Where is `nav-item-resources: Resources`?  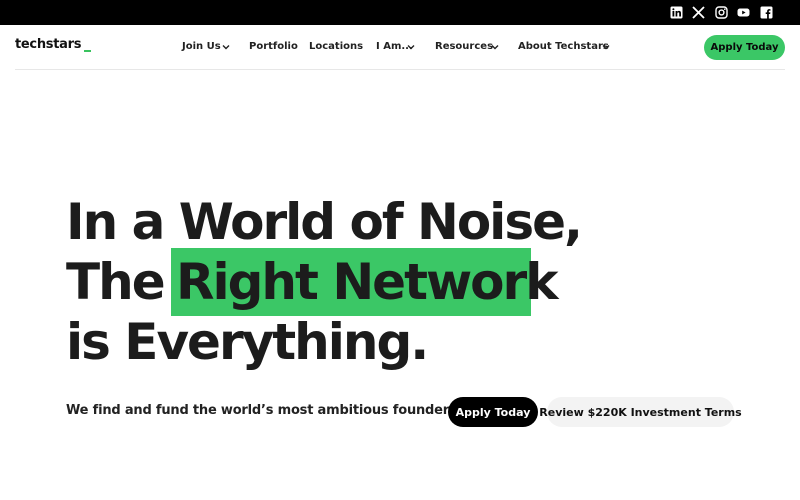 nav-item-resources: Resources is located at coordinates (467, 46).